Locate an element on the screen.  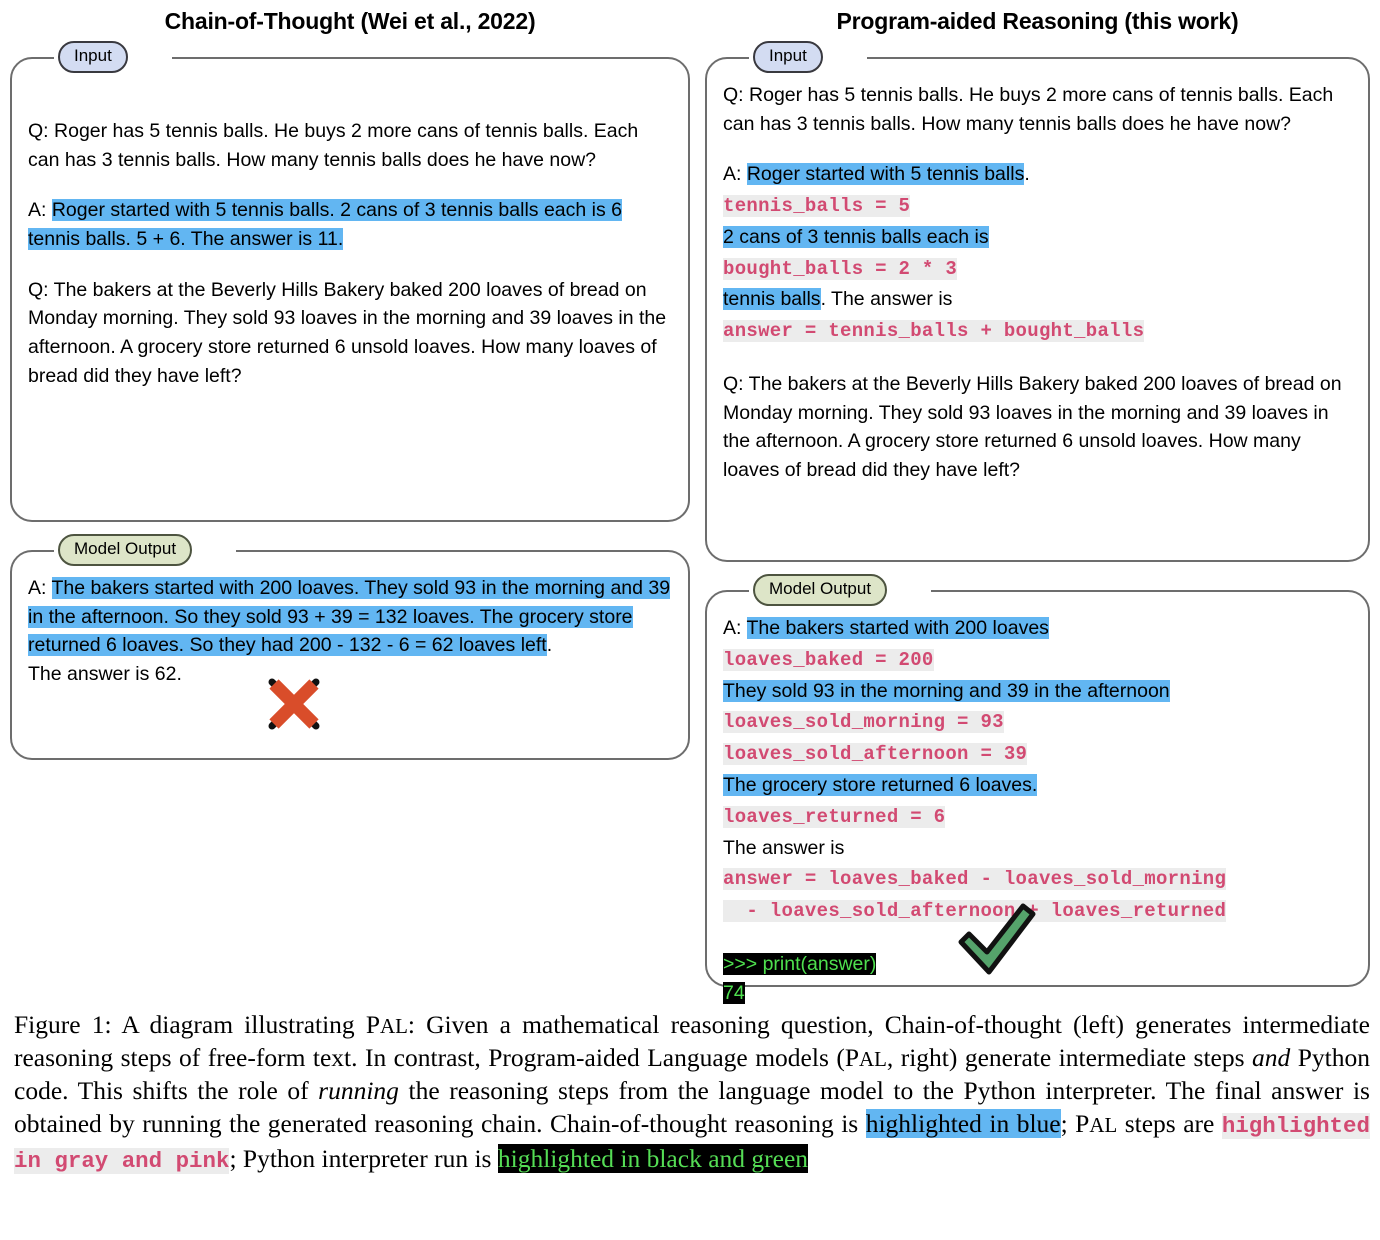
code-segment: loaves_baked = 200 is located at coordinates (828, 659).